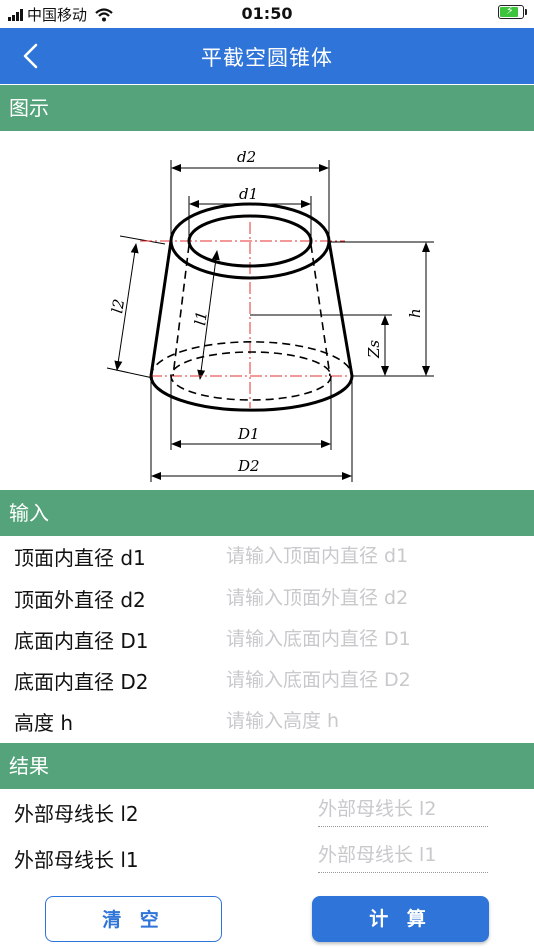 Image resolution: width=534 pixels, height=950 pixels. What do you see at coordinates (267, 108) in the screenshot?
I see `section-header-figure: 图示` at bounding box center [267, 108].